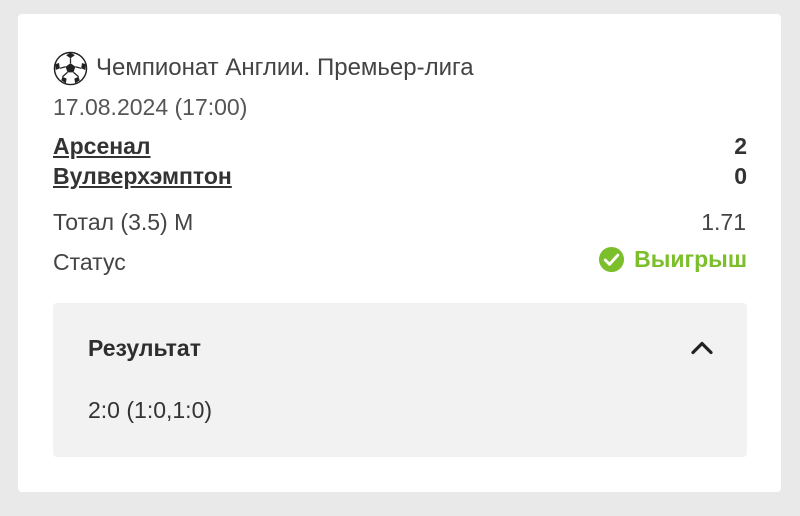 The height and width of the screenshot is (516, 800). What do you see at coordinates (89, 262) in the screenshot?
I see `status-label: Статус` at bounding box center [89, 262].